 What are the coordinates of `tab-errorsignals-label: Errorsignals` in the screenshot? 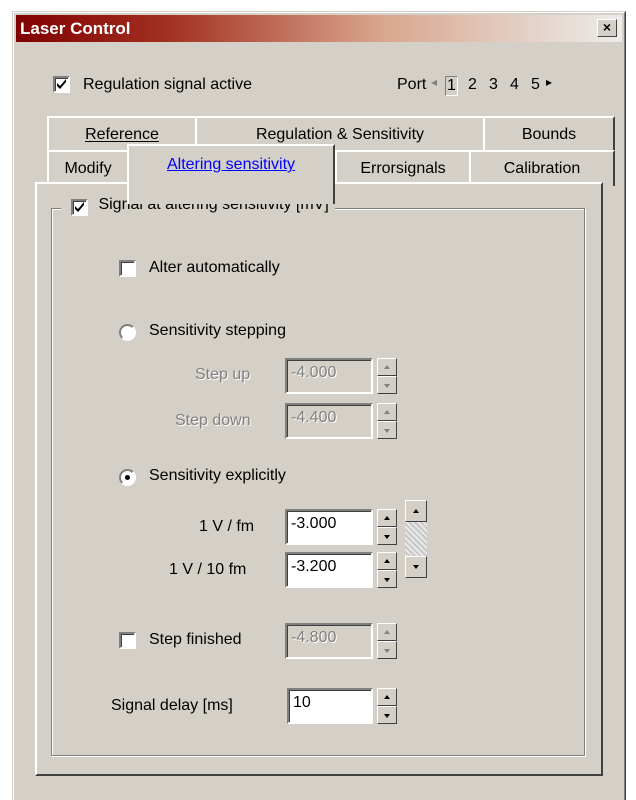 It's located at (403, 168).